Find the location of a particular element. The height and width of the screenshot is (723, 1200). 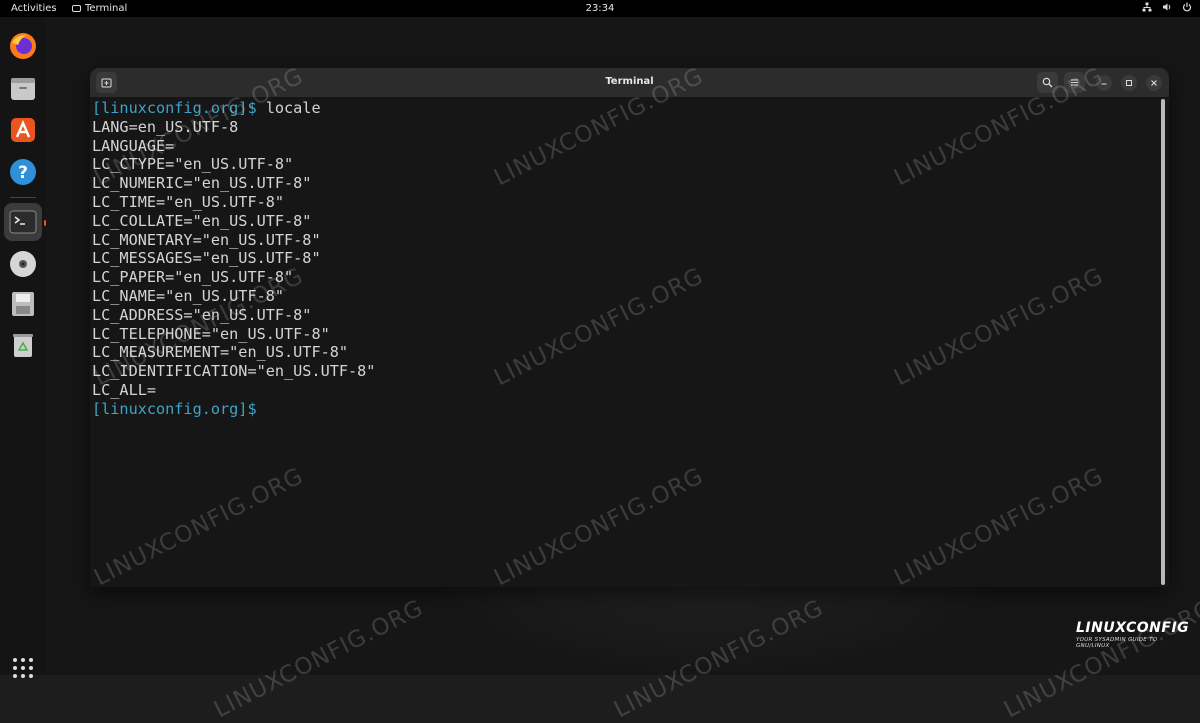

top-bar: Activities Terminal 23:34 is located at coordinates (600, 8).